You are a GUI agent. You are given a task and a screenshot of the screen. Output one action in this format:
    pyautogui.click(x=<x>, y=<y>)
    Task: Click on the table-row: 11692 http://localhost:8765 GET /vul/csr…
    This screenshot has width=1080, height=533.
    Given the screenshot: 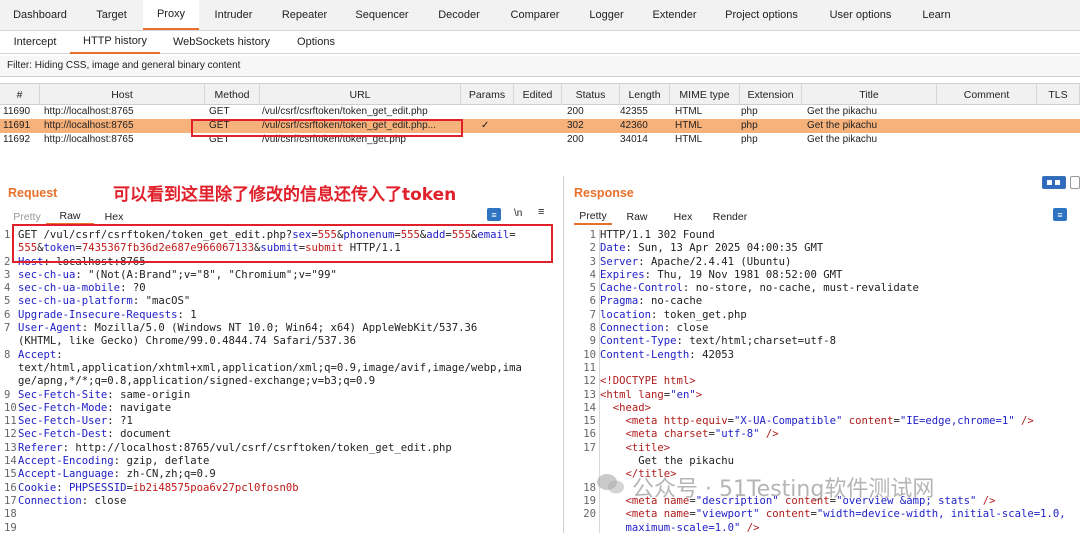 What is the action you would take?
    pyautogui.click(x=540, y=140)
    